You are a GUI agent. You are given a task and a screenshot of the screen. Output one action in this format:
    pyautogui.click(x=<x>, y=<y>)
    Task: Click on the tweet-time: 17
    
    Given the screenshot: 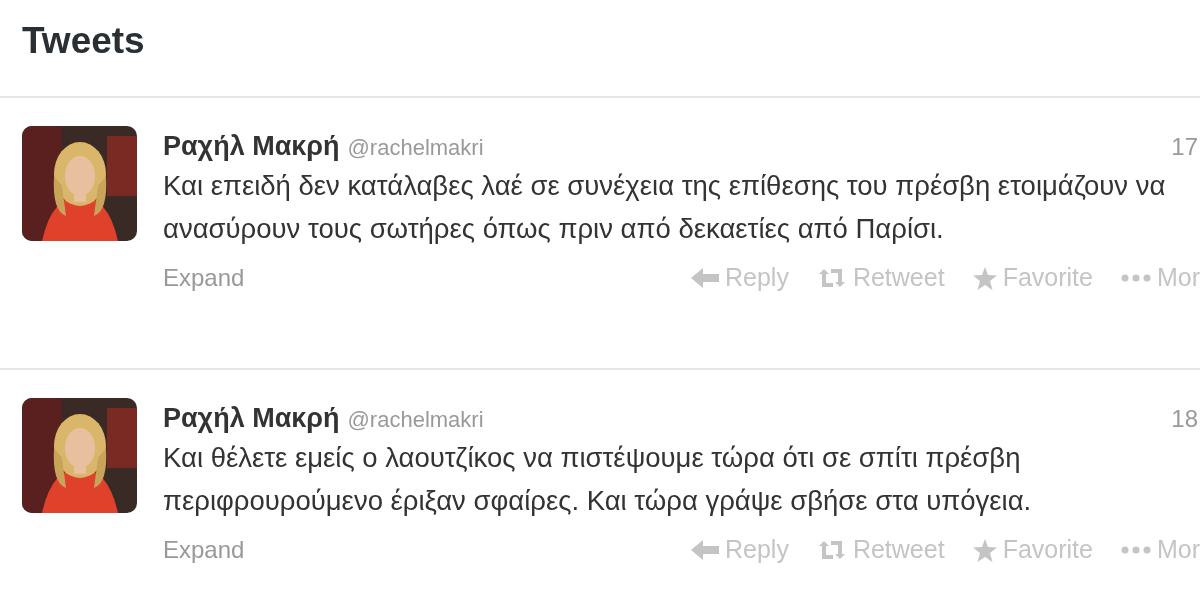 What is the action you would take?
    pyautogui.click(x=1184, y=147)
    